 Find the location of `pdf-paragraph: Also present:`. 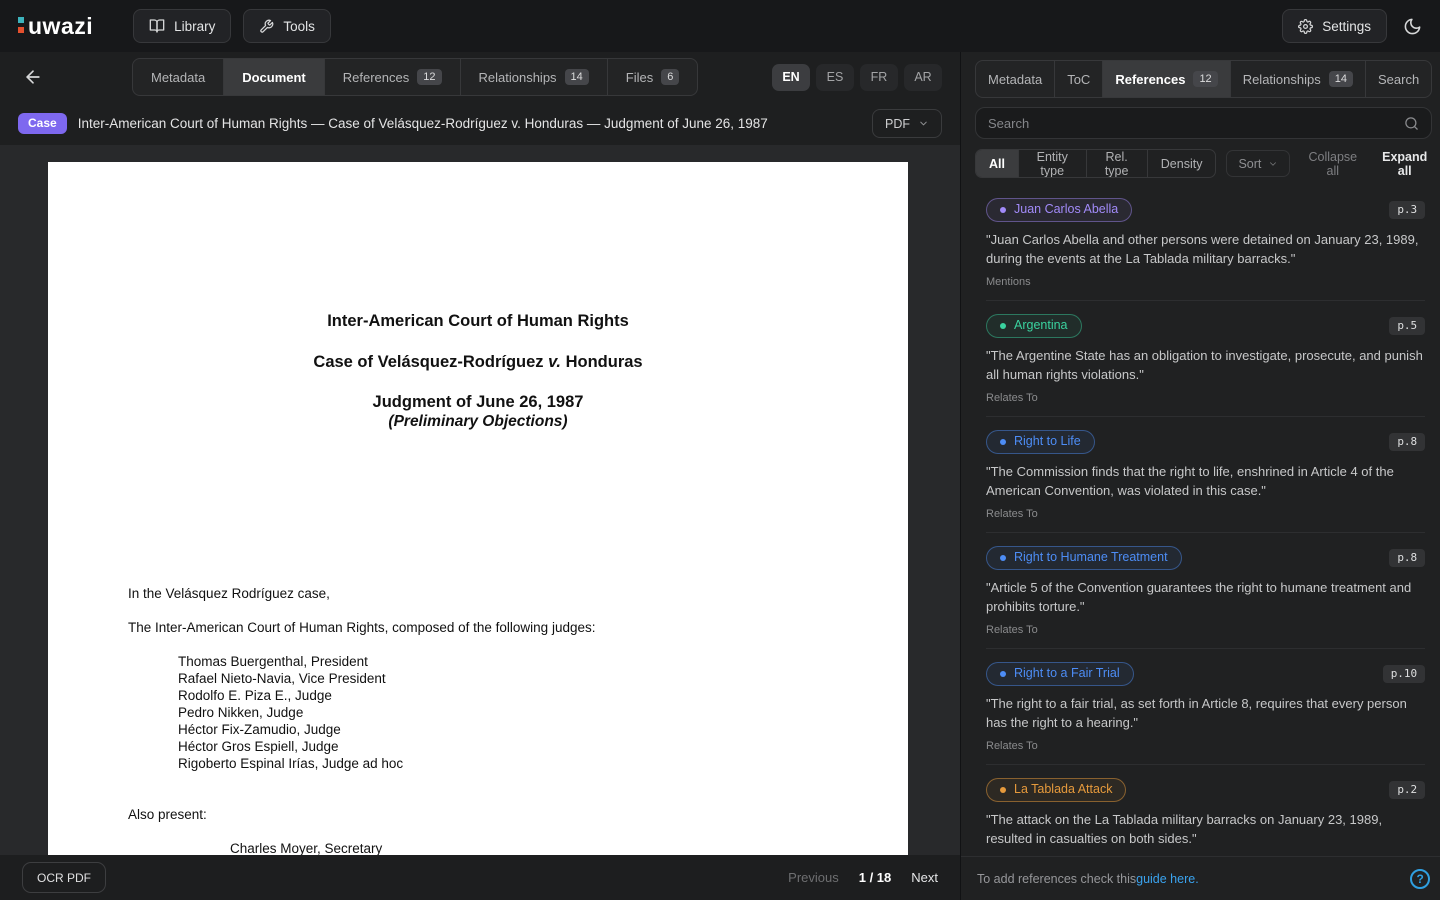

pdf-paragraph: Also present: is located at coordinates (167, 814).